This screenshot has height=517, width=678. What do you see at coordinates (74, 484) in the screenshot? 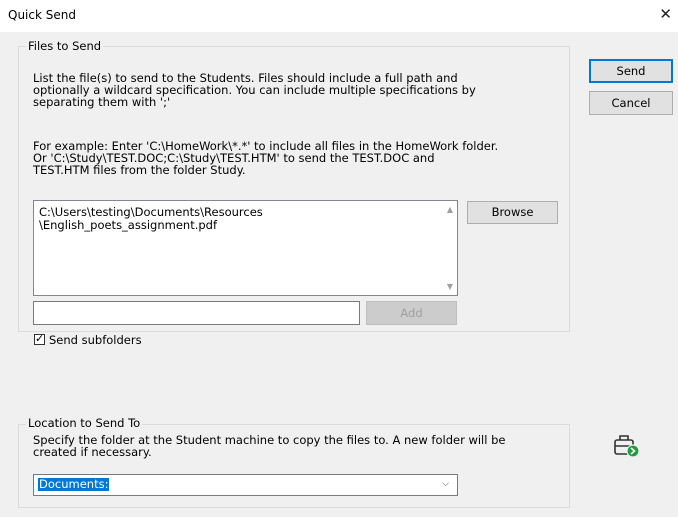
I see `location-selected-value: Documents:` at bounding box center [74, 484].